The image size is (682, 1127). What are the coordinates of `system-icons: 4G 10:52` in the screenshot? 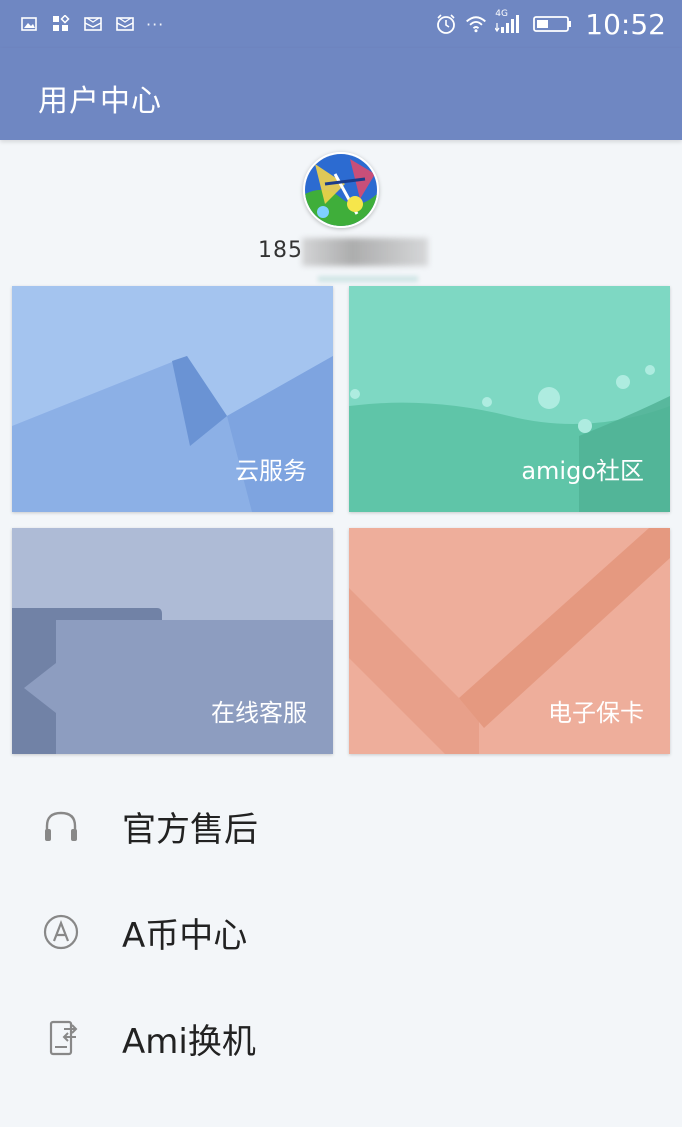 It's located at (550, 24).